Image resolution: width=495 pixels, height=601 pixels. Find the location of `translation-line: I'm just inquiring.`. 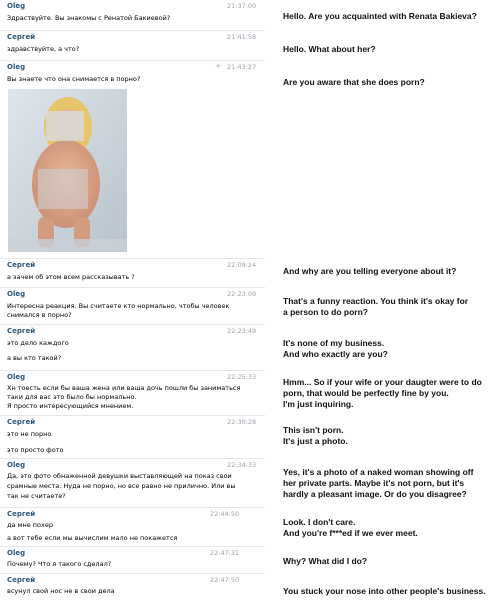

translation-line: I'm just inquiring. is located at coordinates (318, 404).